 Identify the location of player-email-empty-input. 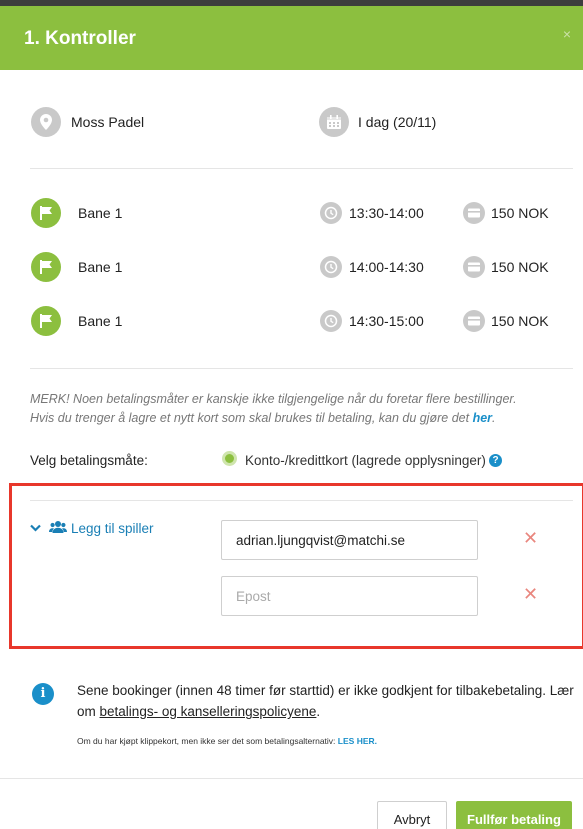
(349, 596).